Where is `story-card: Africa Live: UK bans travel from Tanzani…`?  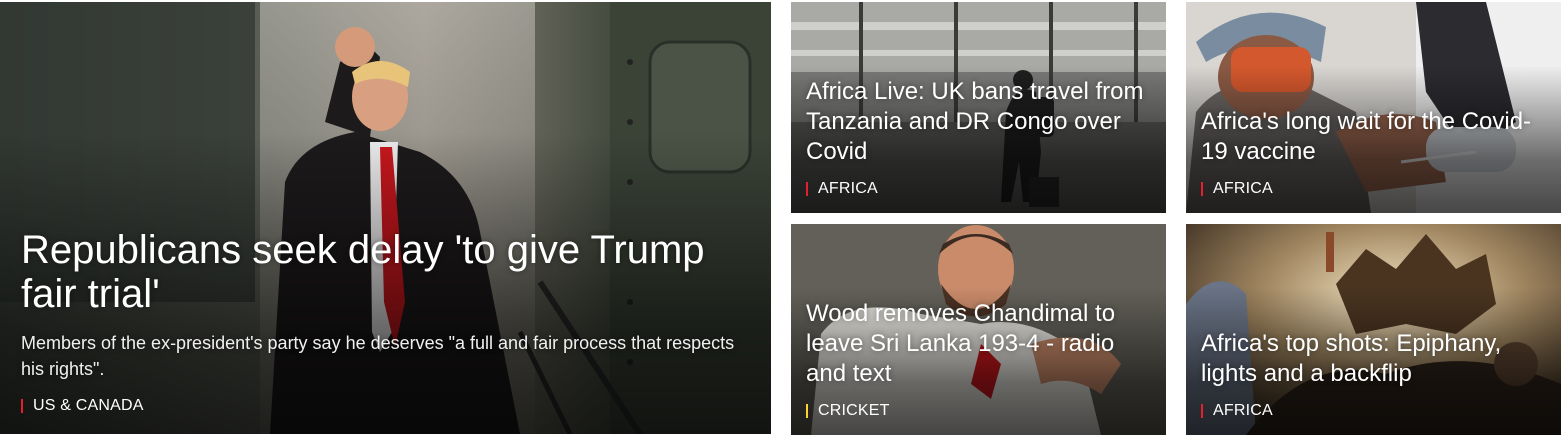 story-card: Africa Live: UK bans travel from Tanzani… is located at coordinates (978, 107).